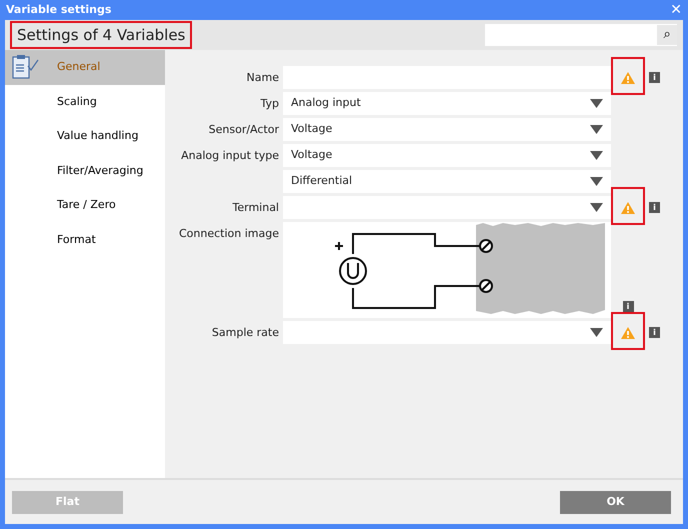  I want to click on dialog-title: Settings of 4 Variables, so click(101, 35).